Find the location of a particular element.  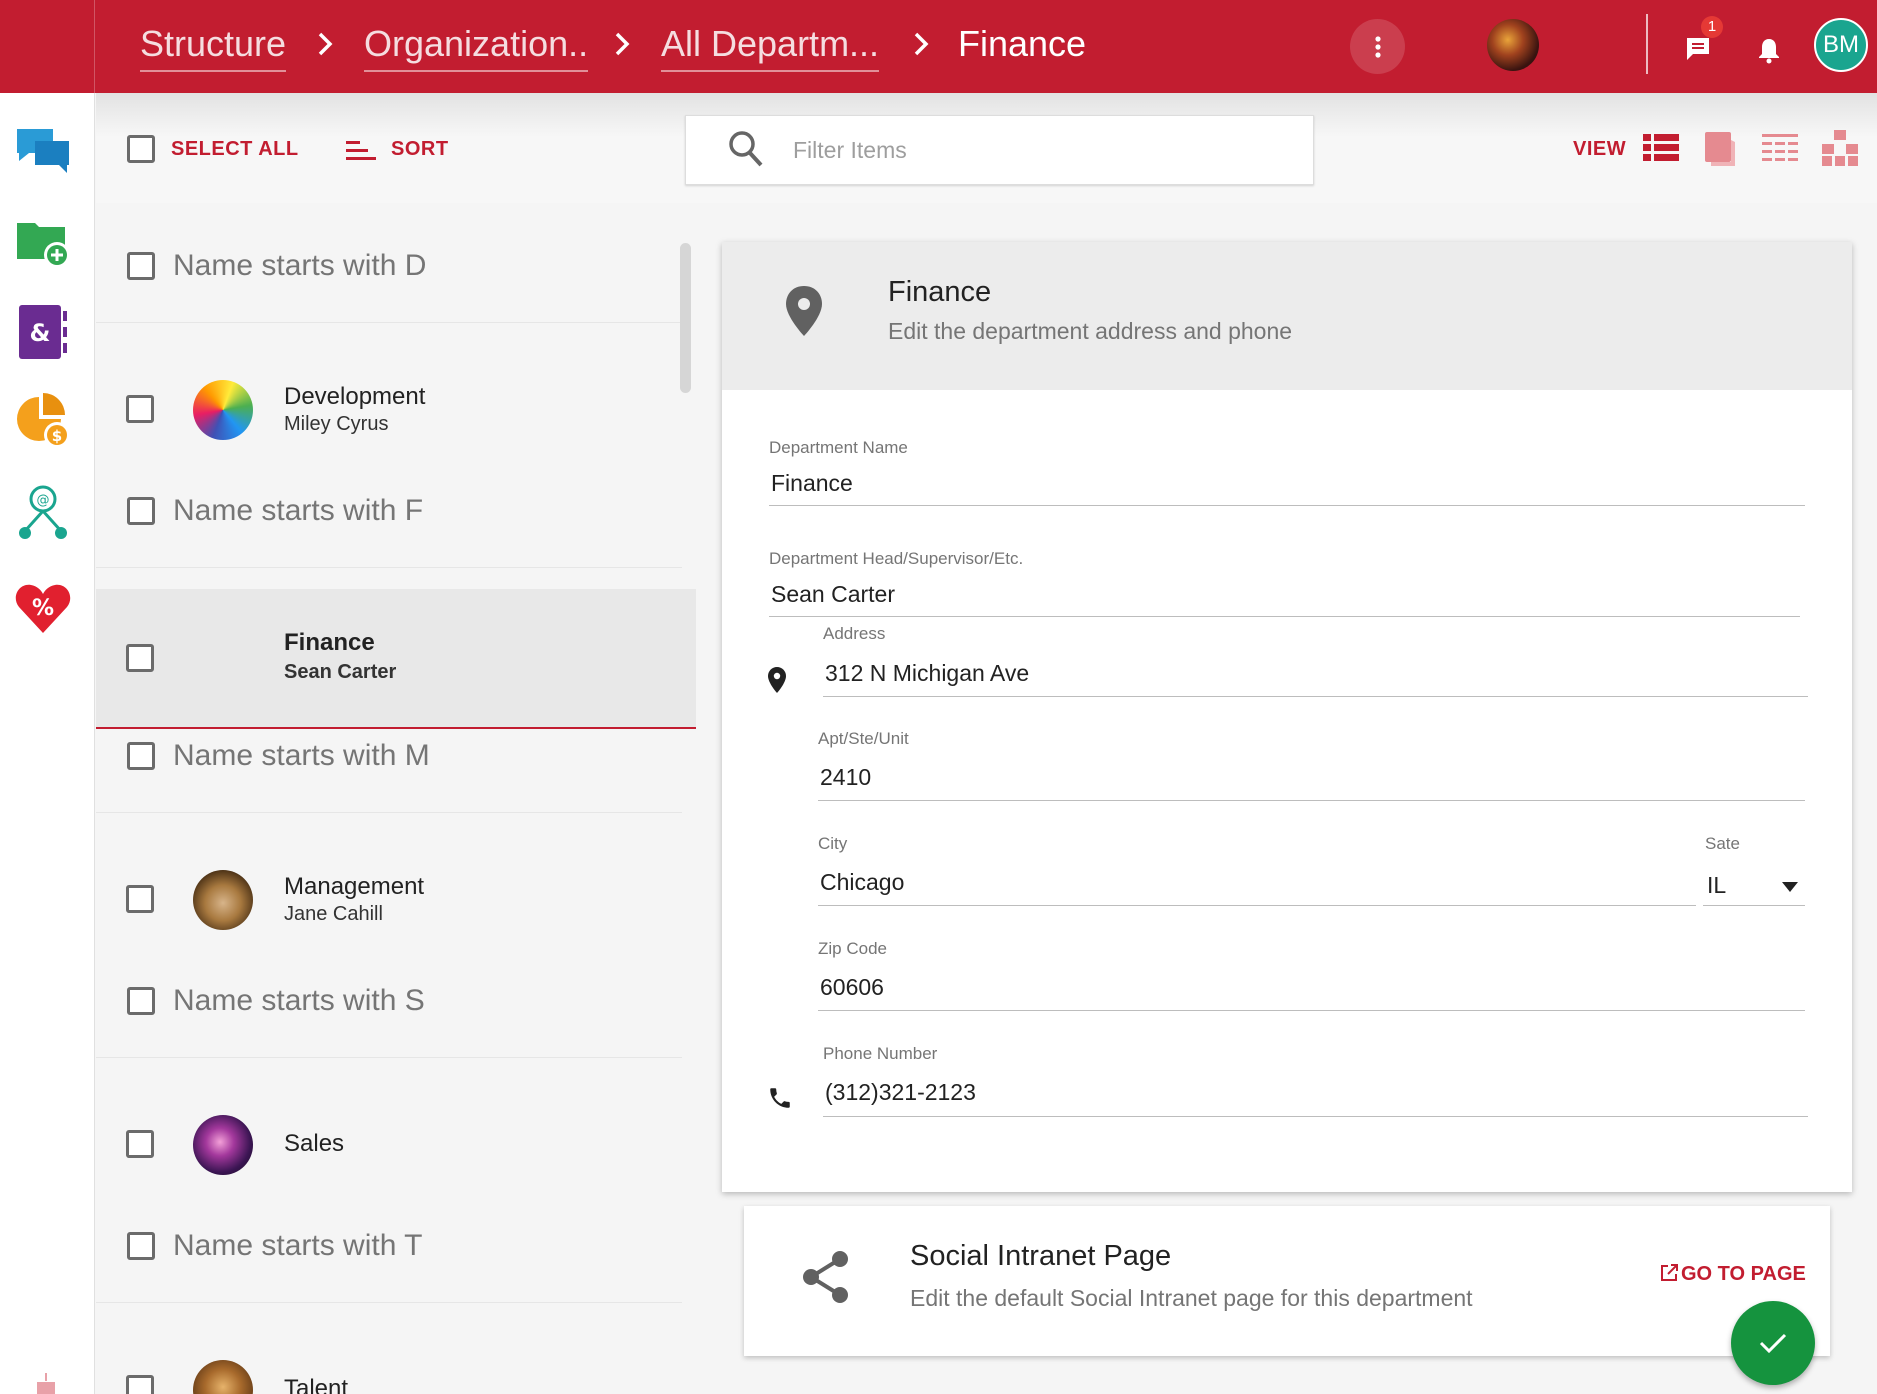

go-to-page-link: GO TO PAGE is located at coordinates (1733, 1274).